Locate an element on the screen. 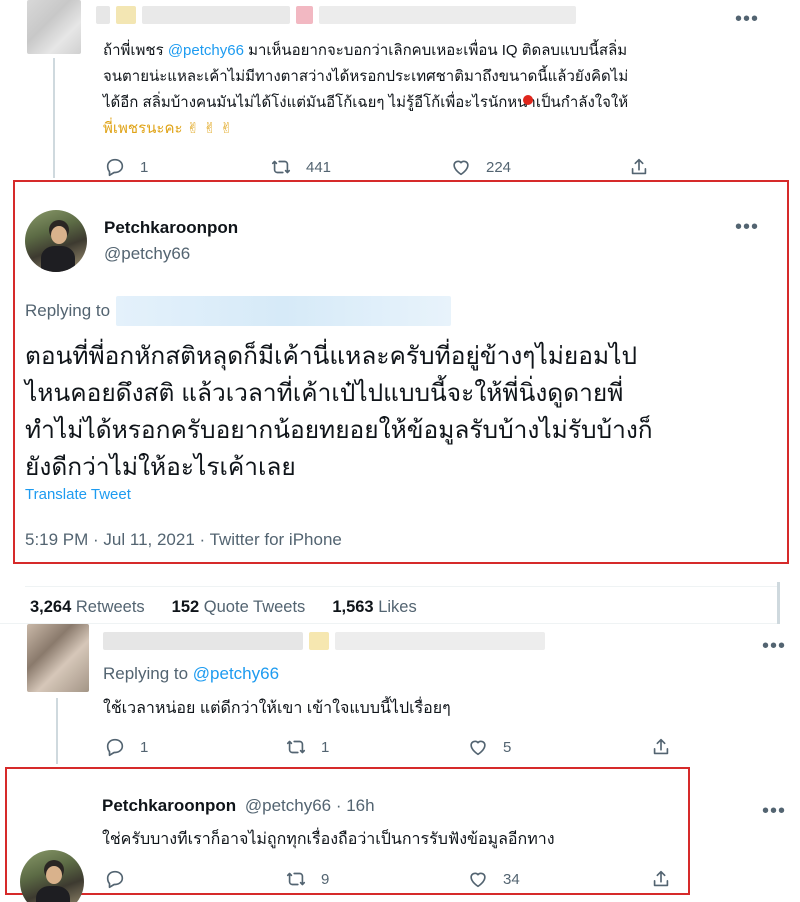  retweets-stat: 3,264 Retweets is located at coordinates (87, 607).